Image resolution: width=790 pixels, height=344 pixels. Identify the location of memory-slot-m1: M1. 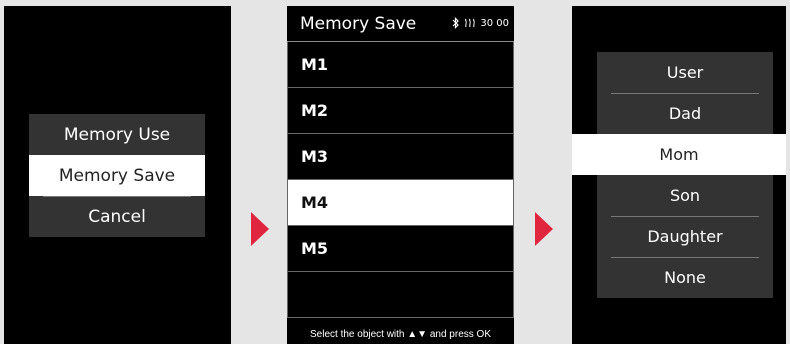
(400, 65).